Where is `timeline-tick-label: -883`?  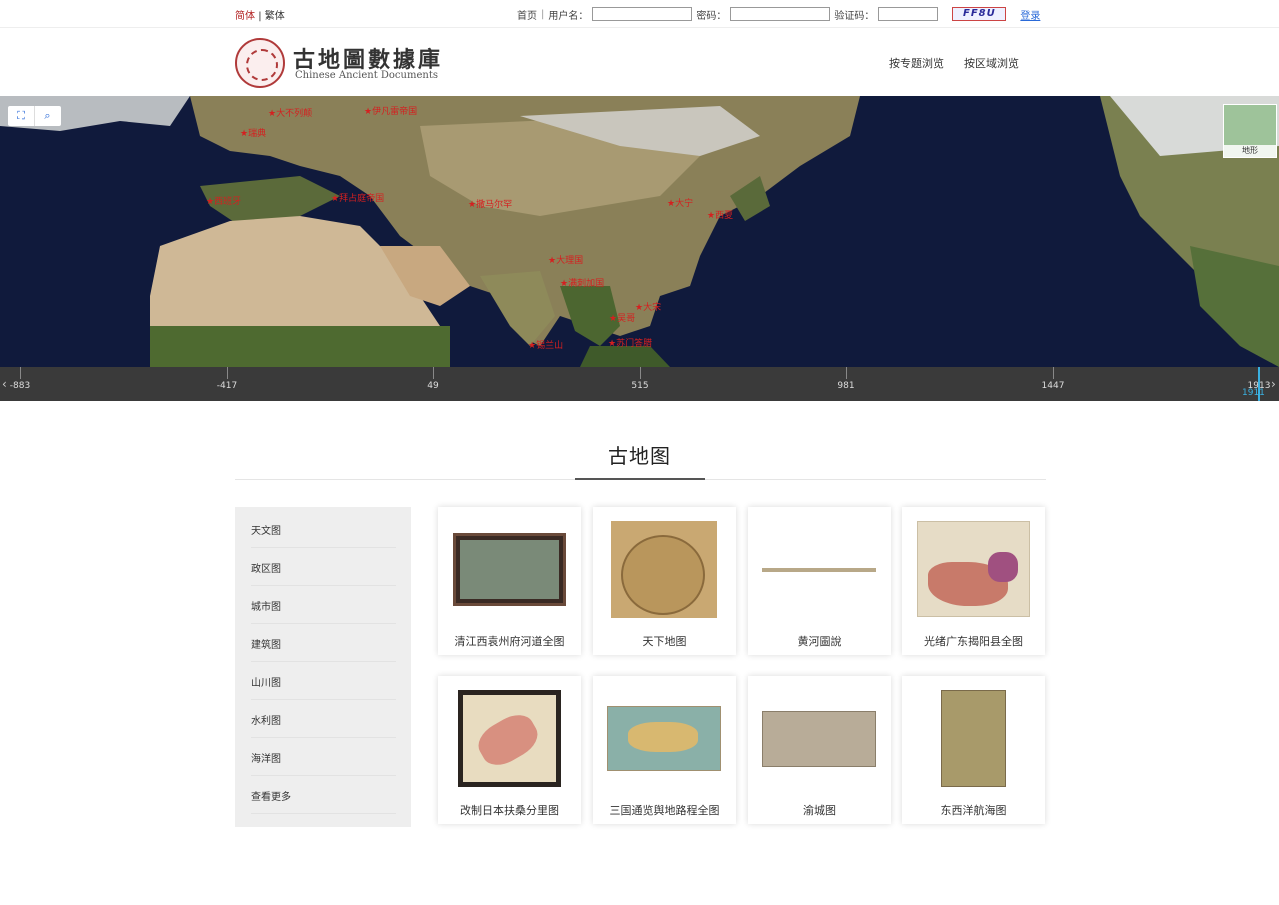 timeline-tick-label: -883 is located at coordinates (20, 386).